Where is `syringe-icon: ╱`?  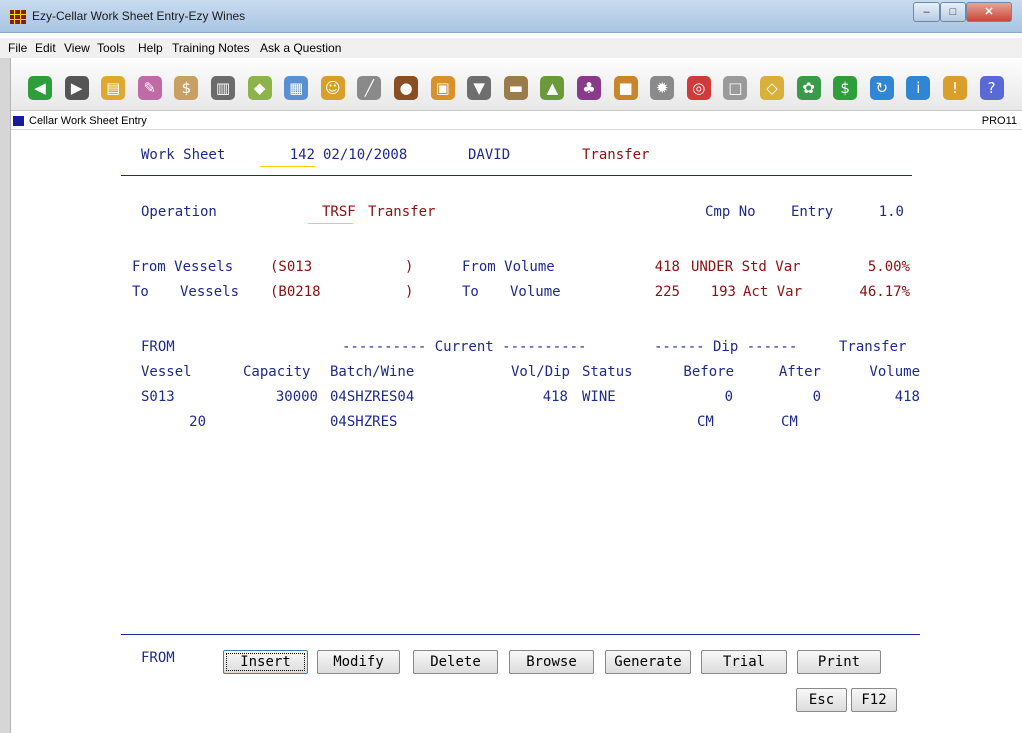
syringe-icon: ╱ is located at coordinates (369, 88).